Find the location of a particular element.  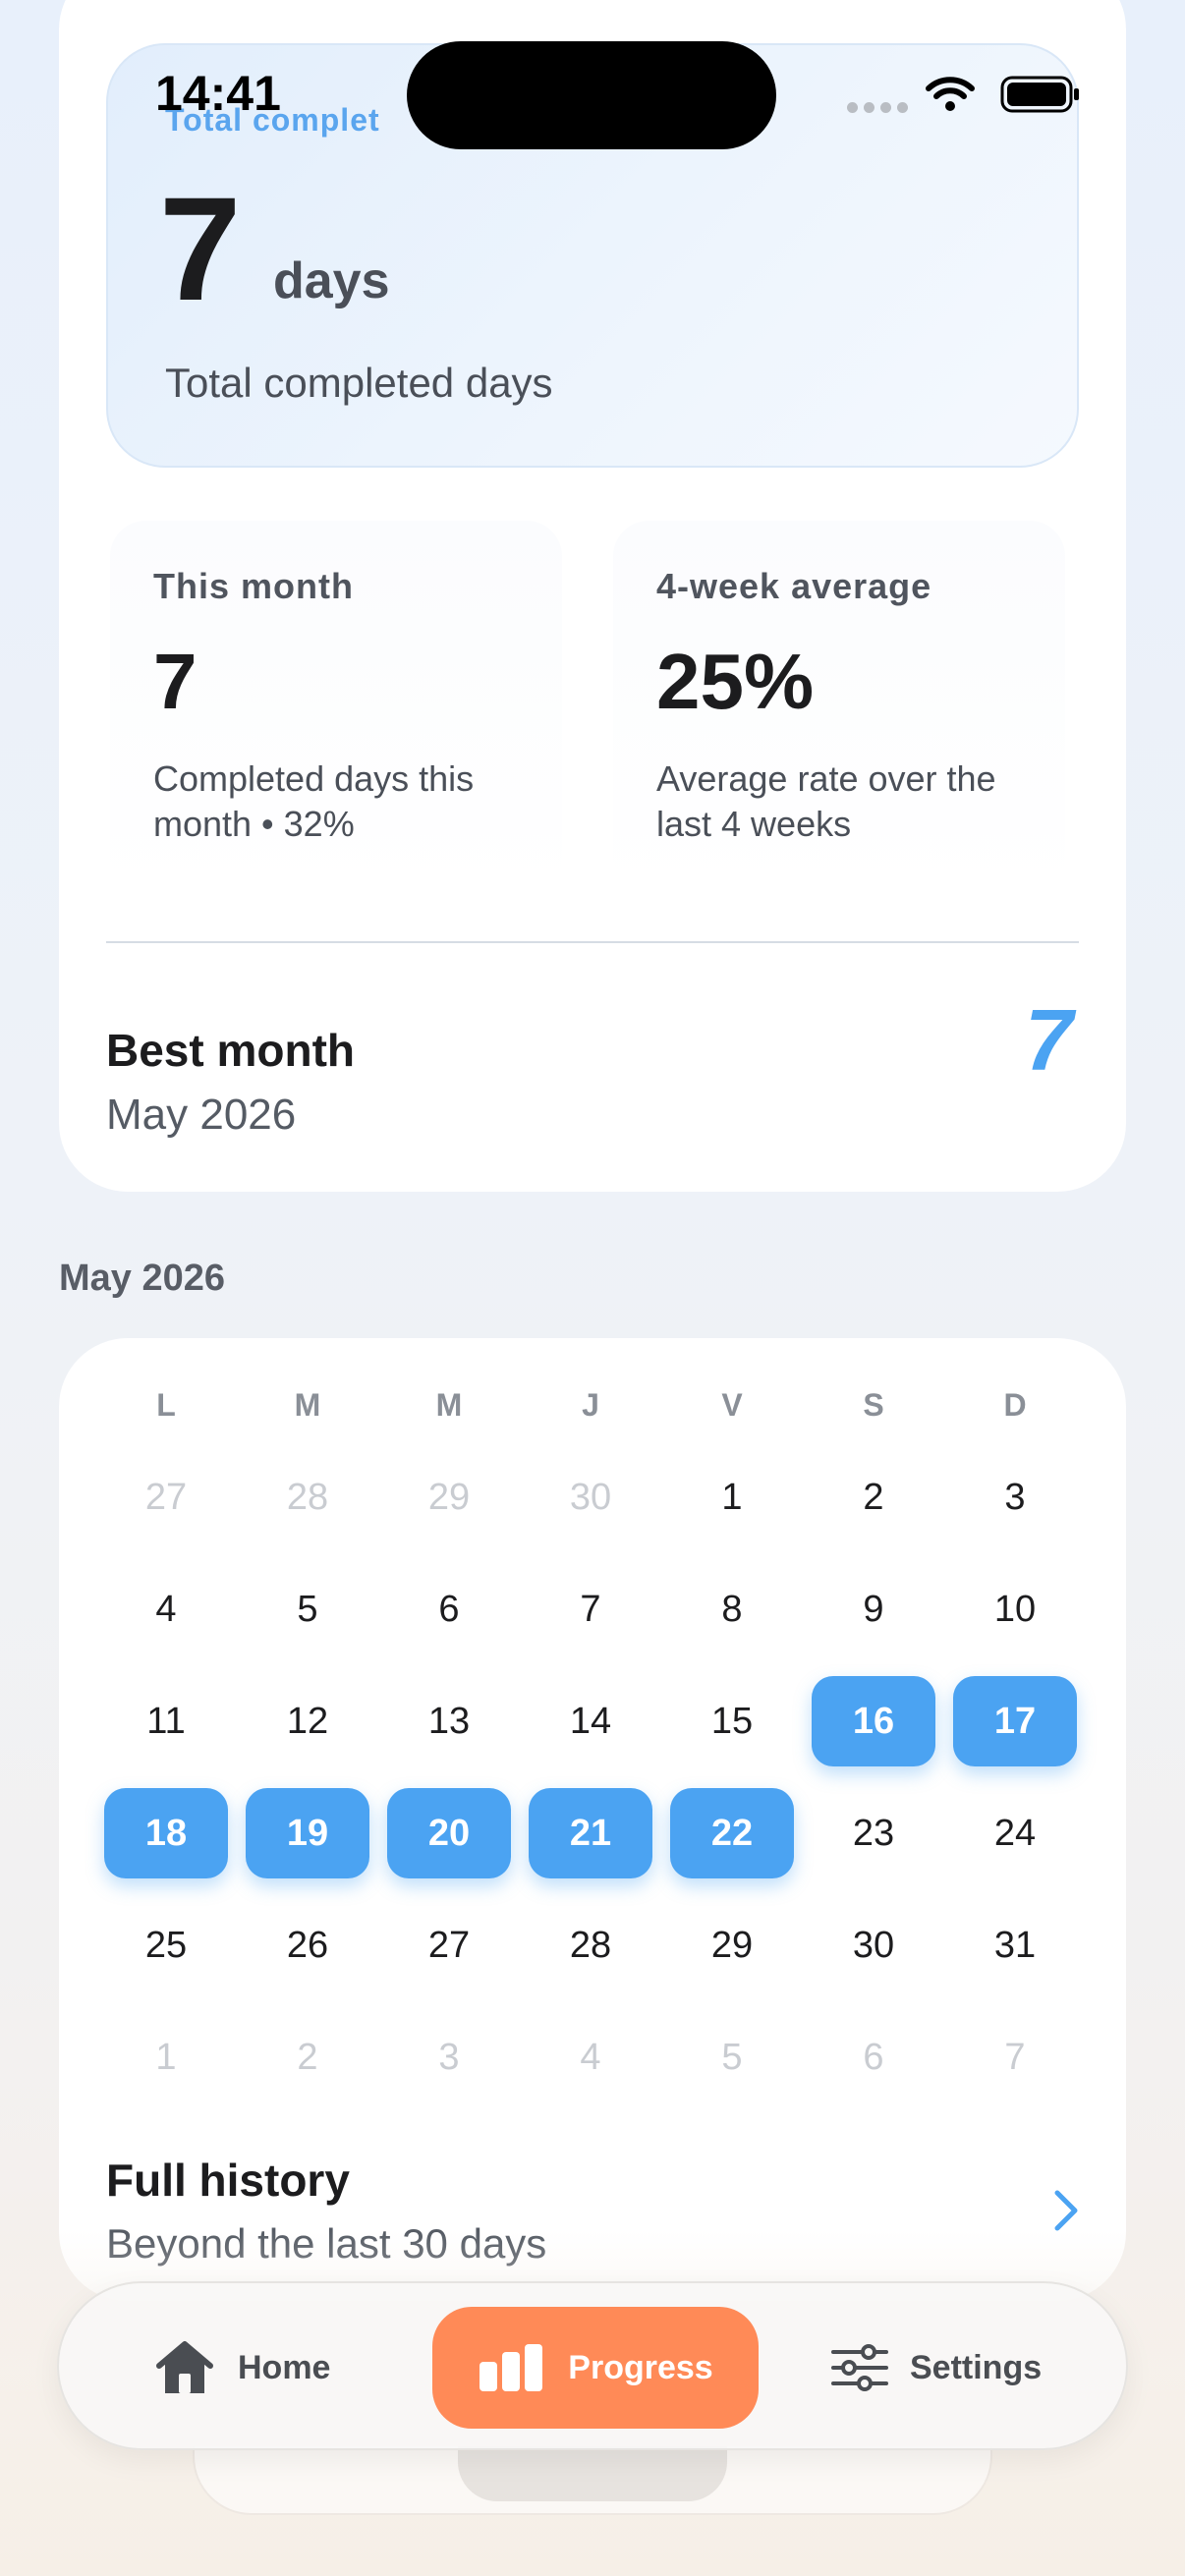

divider is located at coordinates (592, 942).